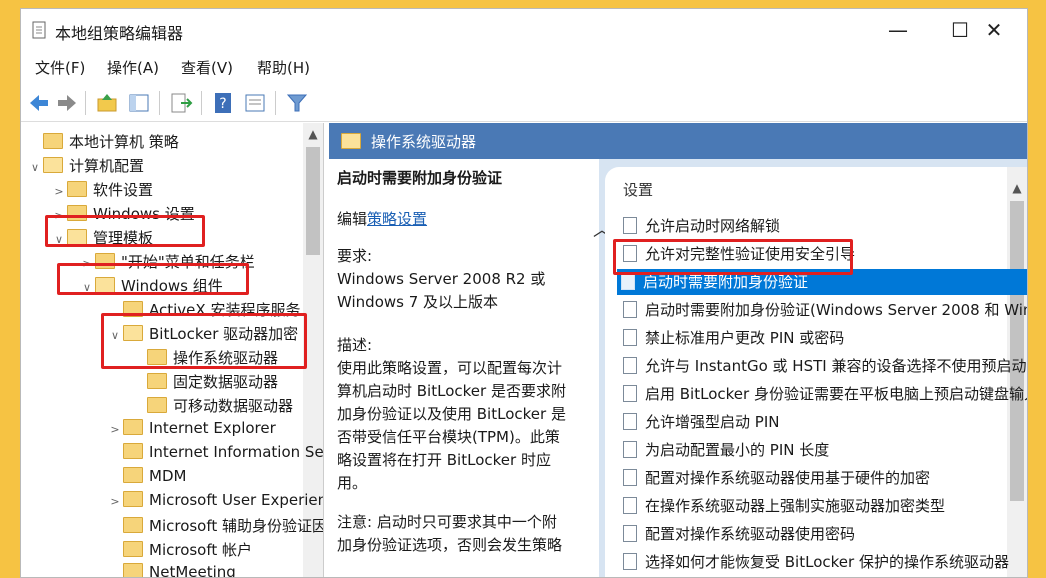 The image size is (1046, 578). Describe the element at coordinates (207, 67) in the screenshot. I see `menu-view: 查看(V)` at that location.